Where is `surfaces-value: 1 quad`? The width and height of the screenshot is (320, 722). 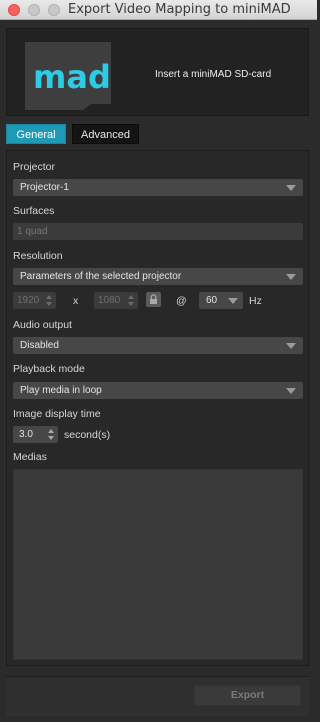
surfaces-value: 1 quad is located at coordinates (32, 231).